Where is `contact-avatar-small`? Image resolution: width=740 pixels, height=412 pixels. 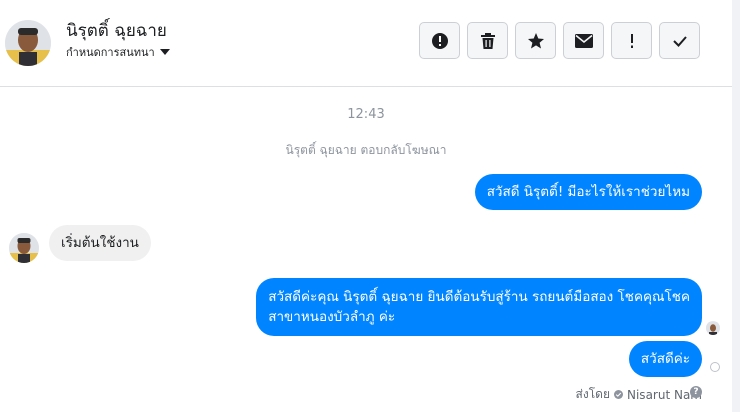 contact-avatar-small is located at coordinates (24, 248).